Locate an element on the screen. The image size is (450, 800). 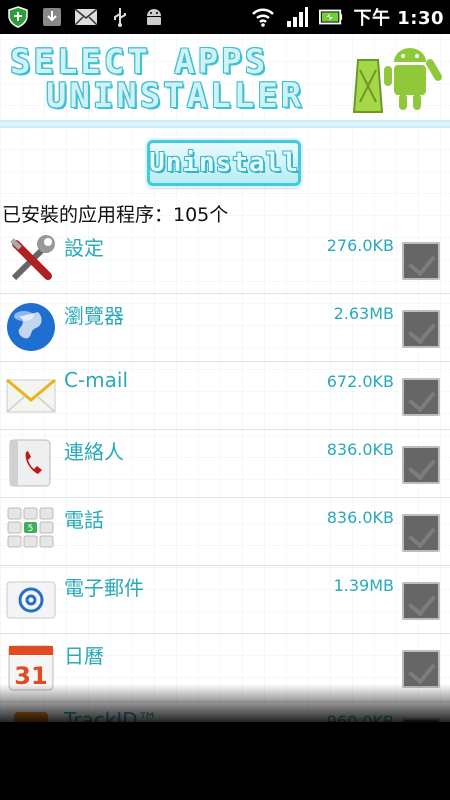
download-icon is located at coordinates (52, 17).